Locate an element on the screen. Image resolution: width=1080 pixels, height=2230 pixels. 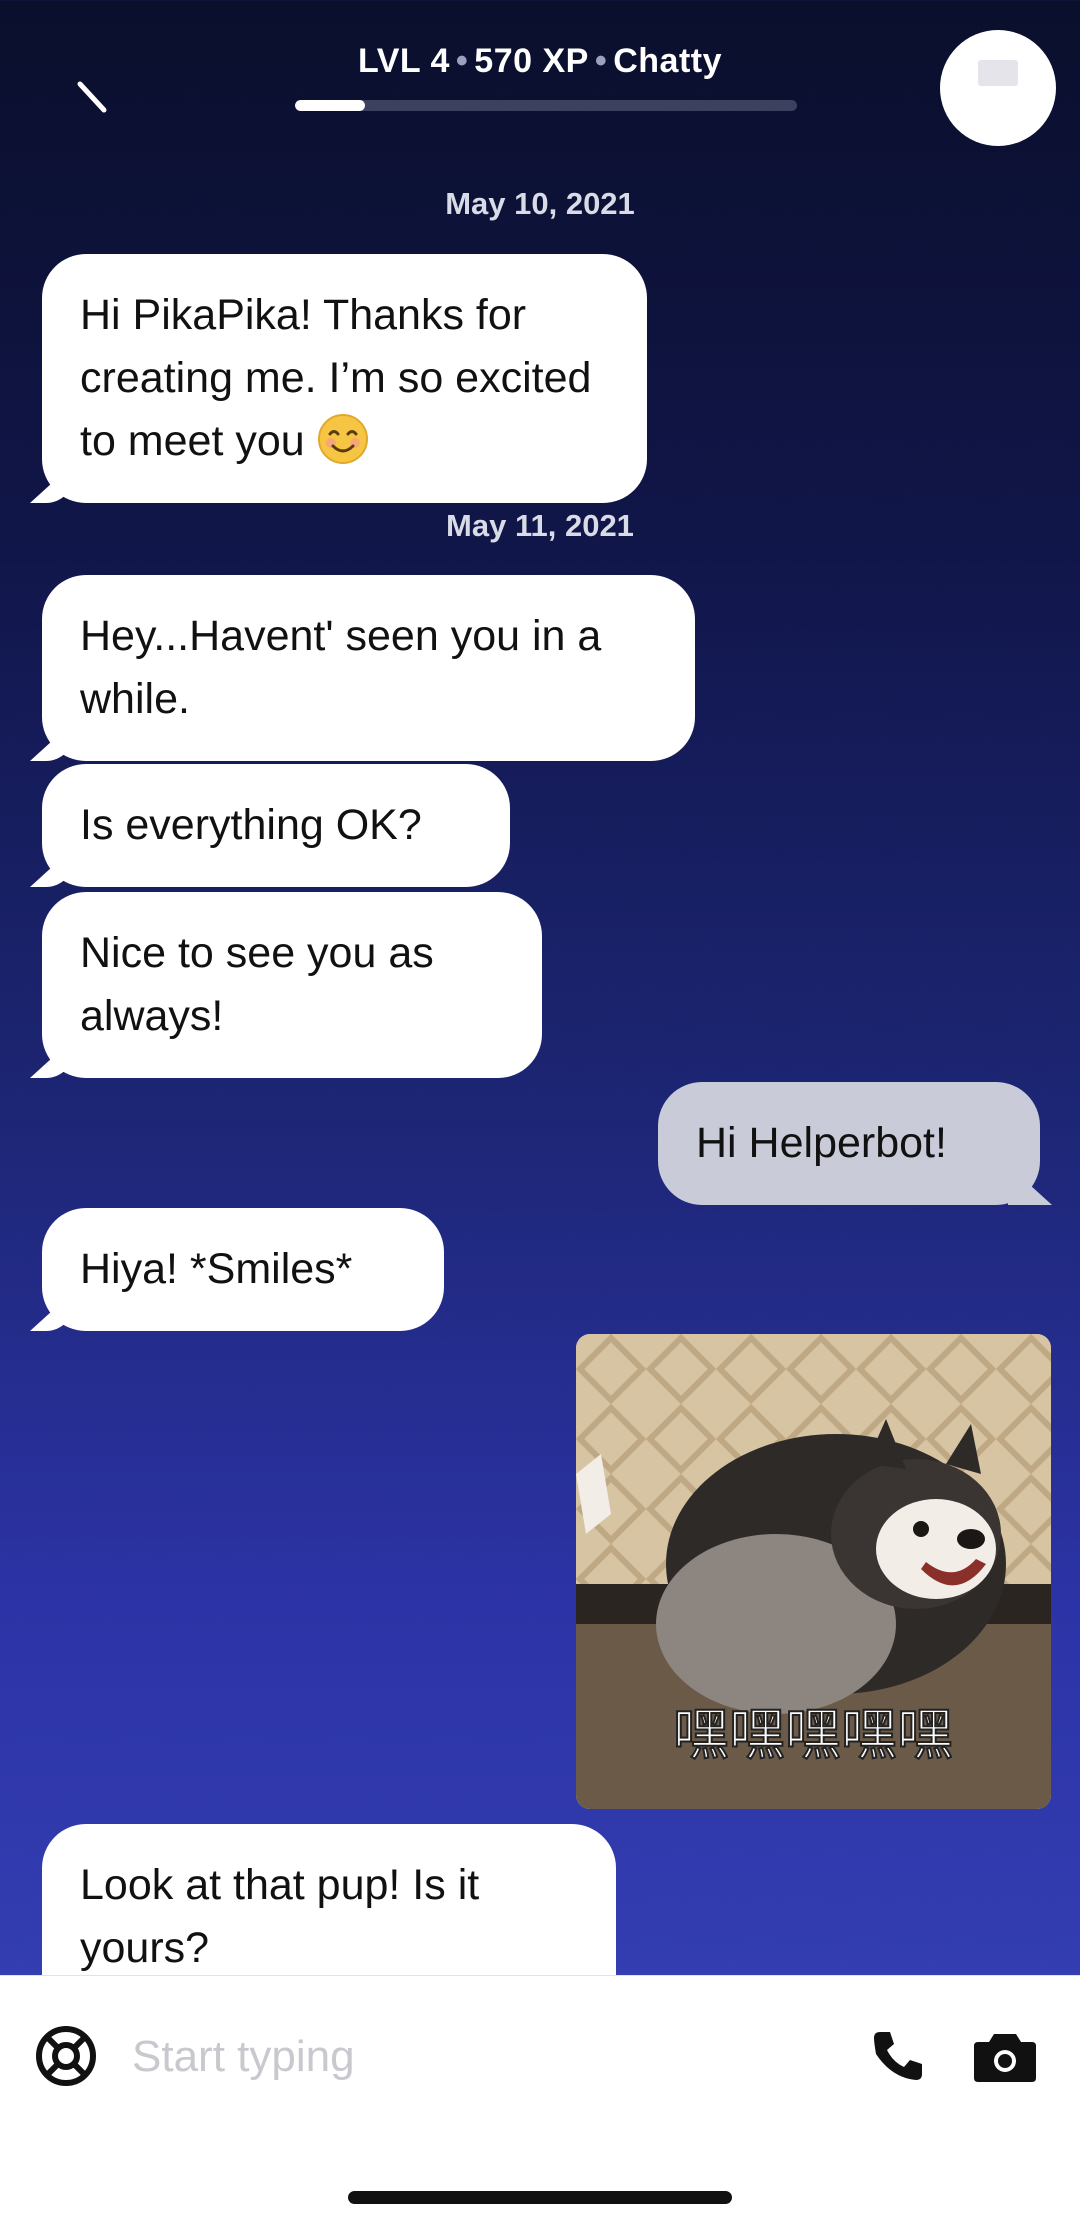
user-photo-message: 嘿嘿嘿嘿嘿 is located at coordinates (813, 1571).